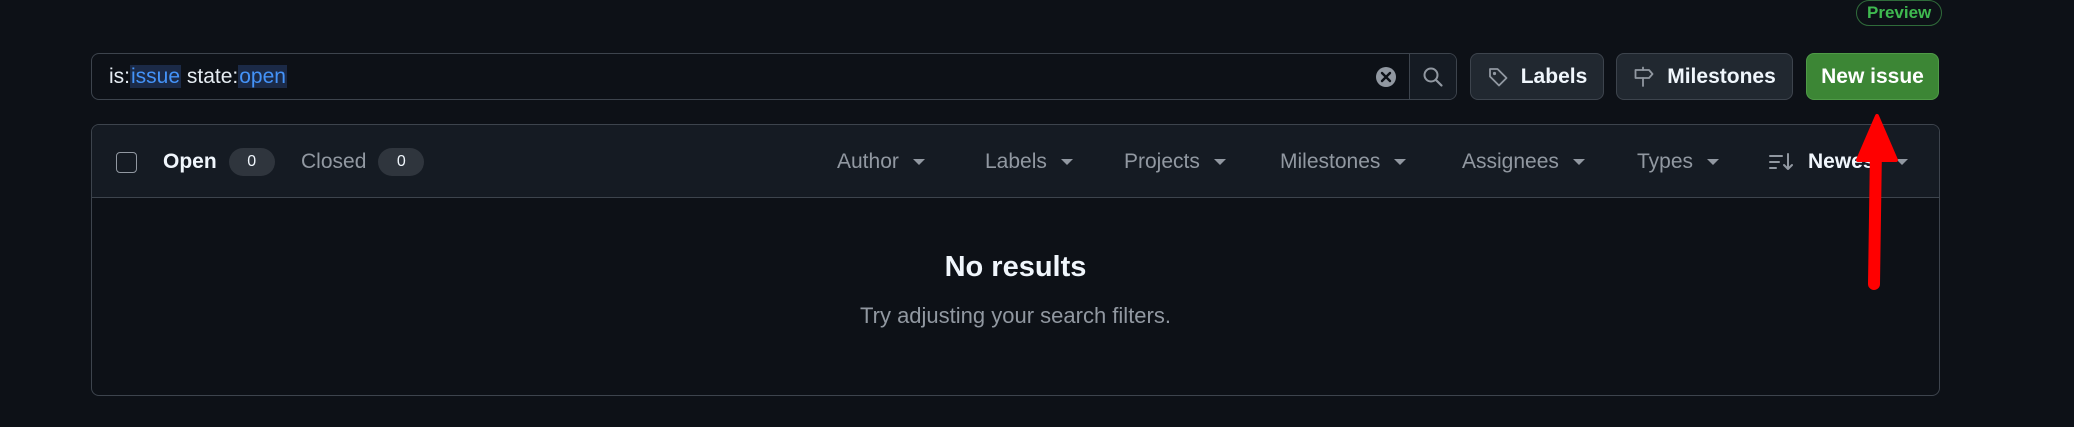 The height and width of the screenshot is (427, 2074). What do you see at coordinates (1015, 315) in the screenshot?
I see `empty-state-subtitle: Try adjusting your search filters.` at bounding box center [1015, 315].